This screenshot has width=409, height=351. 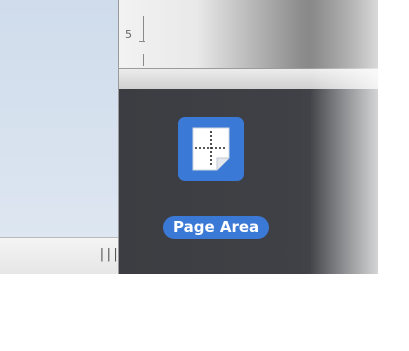 What do you see at coordinates (108, 255) in the screenshot?
I see `split-resize-handle: |||` at bounding box center [108, 255].